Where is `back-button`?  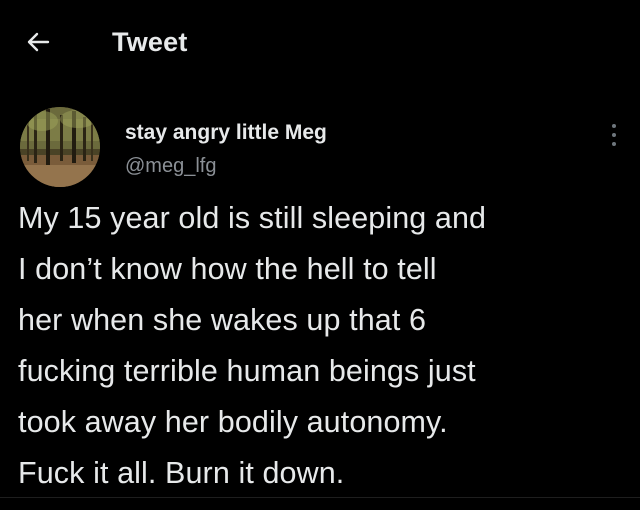
back-button is located at coordinates (38, 42).